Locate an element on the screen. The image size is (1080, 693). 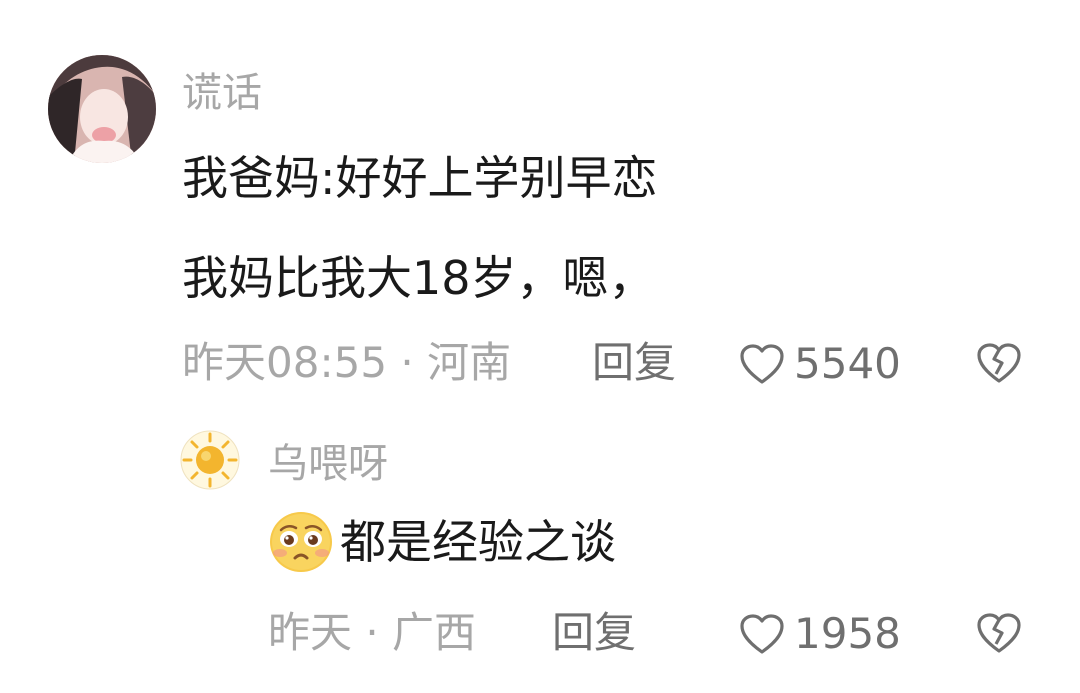
reply-username: 乌喂呀 is located at coordinates (328, 464).